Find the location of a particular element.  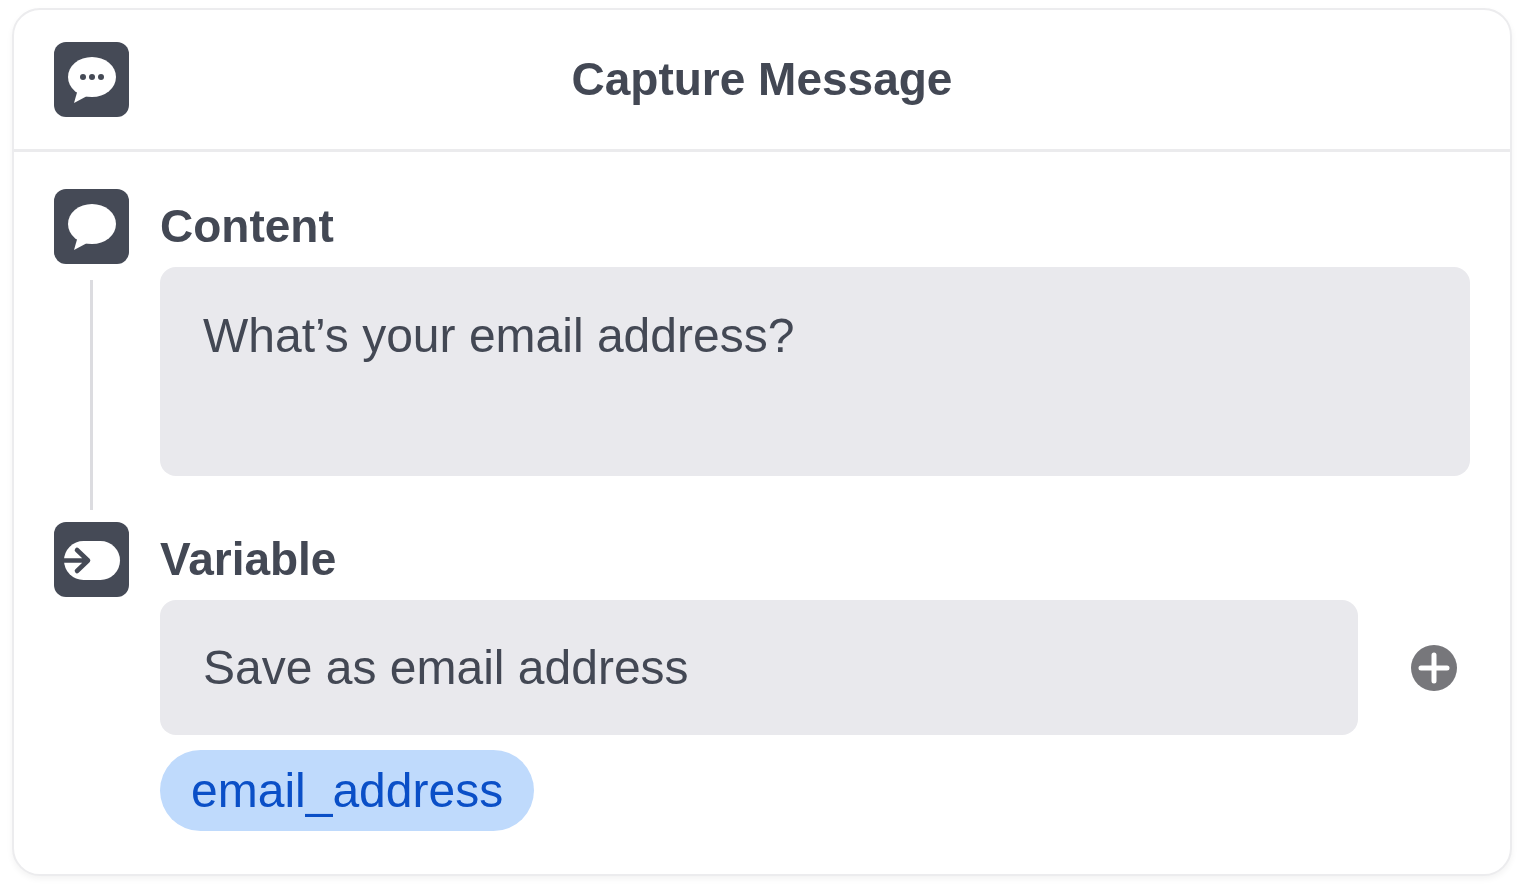

plus-circle-icon is located at coordinates (1434, 667).